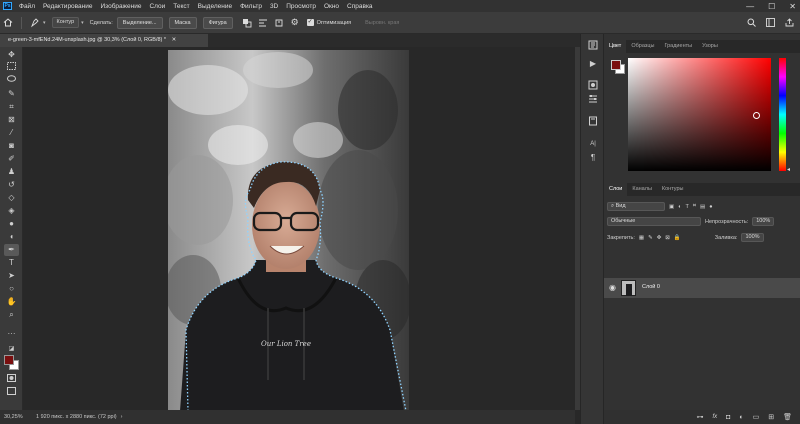 The width and height of the screenshot is (800, 424). What do you see at coordinates (11, 94) in the screenshot?
I see `quick-selection-tool-icon: ✎` at bounding box center [11, 94].